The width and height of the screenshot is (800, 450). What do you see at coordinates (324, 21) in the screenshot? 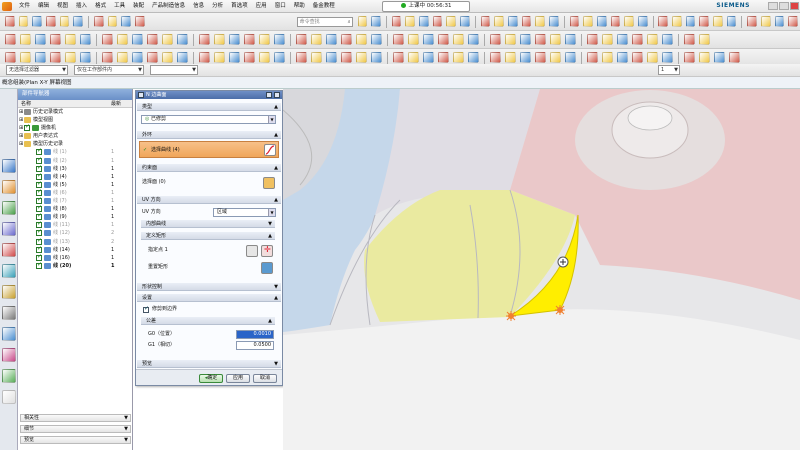
I see `command-search-field: 命令查找 ⌕` at bounding box center [324, 21].